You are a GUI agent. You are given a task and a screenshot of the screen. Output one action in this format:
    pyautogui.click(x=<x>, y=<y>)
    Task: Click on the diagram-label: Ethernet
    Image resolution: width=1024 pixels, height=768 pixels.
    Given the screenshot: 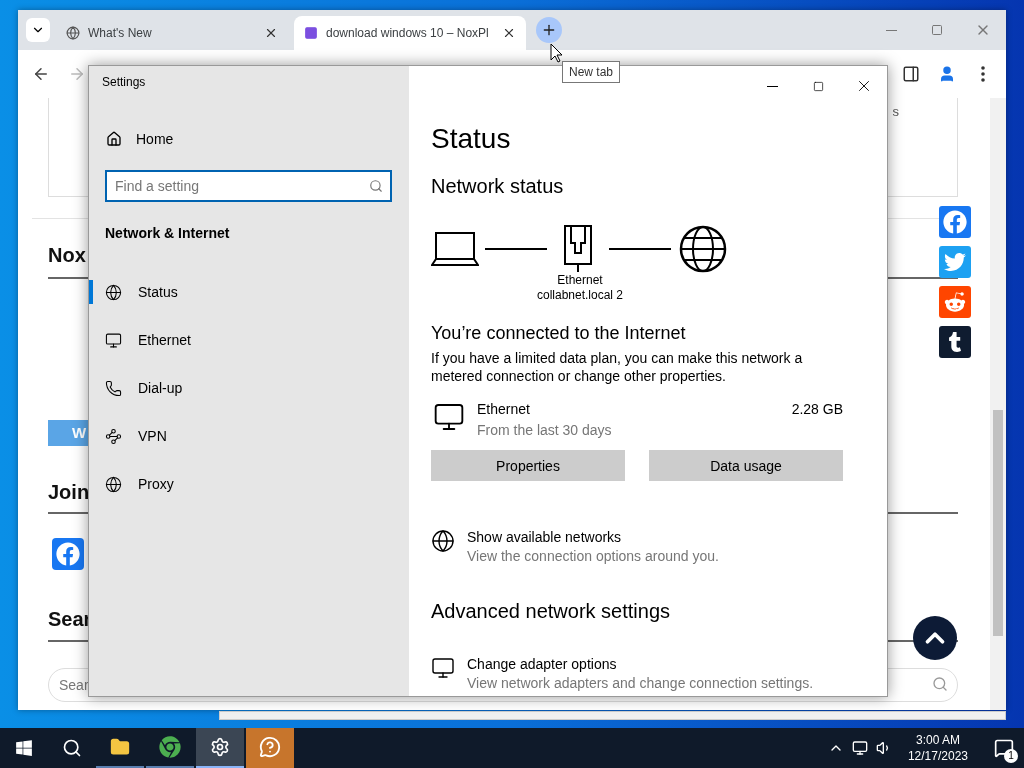 What is the action you would take?
    pyautogui.click(x=580, y=280)
    